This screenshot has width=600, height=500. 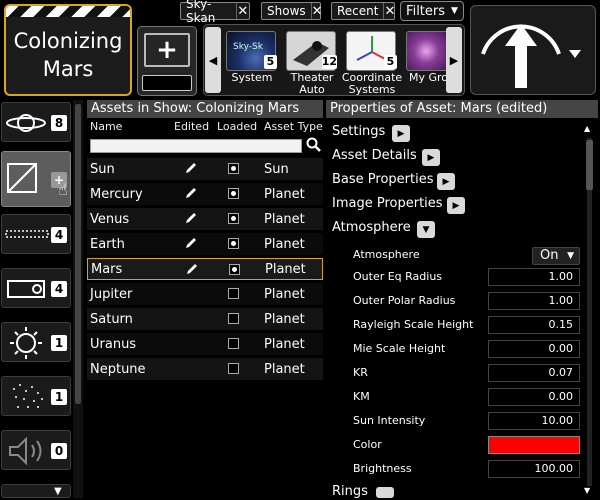 I want to click on count-badge: 4, so click(x=59, y=289).